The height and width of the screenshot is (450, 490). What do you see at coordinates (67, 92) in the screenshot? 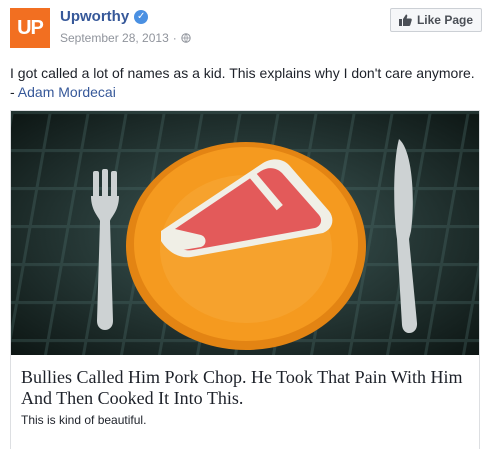
I see `author-link: Adam Mordecai` at bounding box center [67, 92].